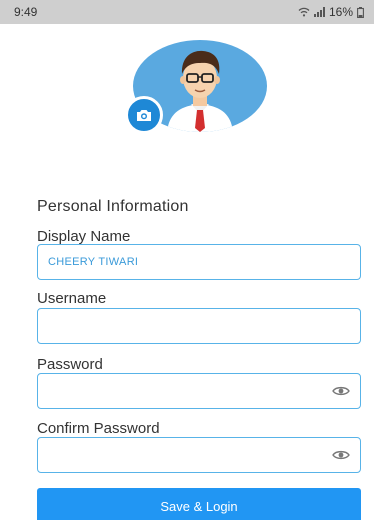 This screenshot has height=520, width=374. Describe the element at coordinates (26, 12) in the screenshot. I see `status-time: 9:49` at that location.